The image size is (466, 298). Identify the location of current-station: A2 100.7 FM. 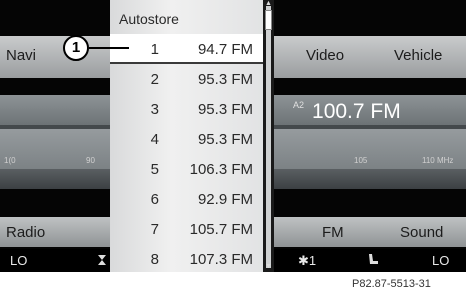
(347, 112).